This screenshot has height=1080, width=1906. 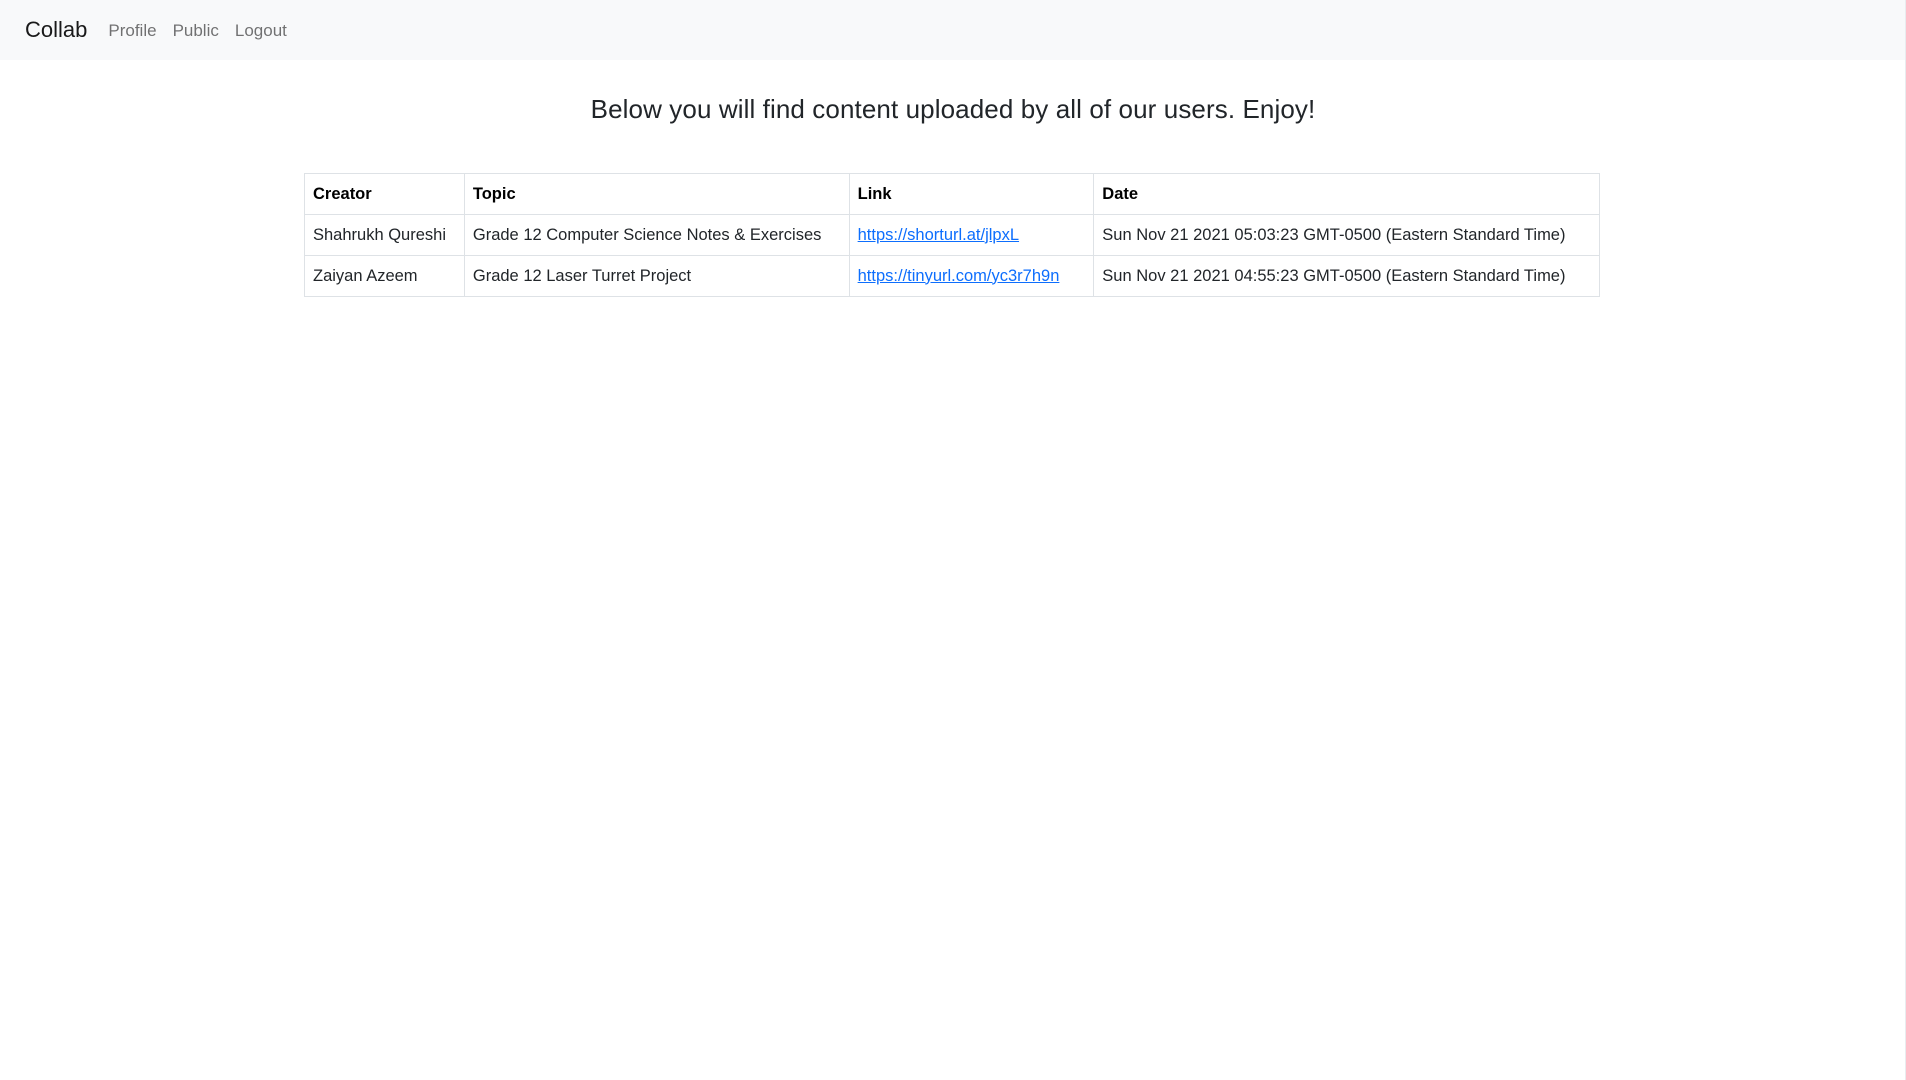 What do you see at coordinates (938, 235) in the screenshot?
I see `content-link: https://shorturl.at/jlpxL` at bounding box center [938, 235].